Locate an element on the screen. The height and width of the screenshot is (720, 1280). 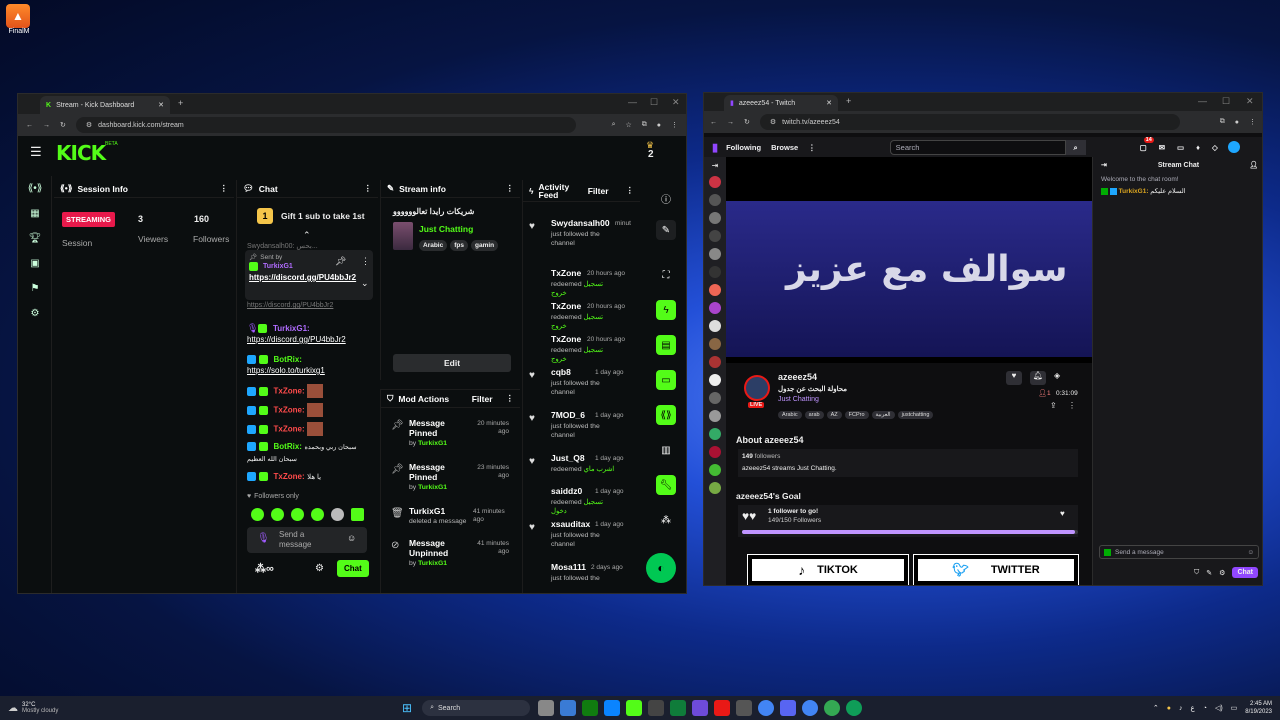
activity-menu-icon: ⋮ is located at coordinates (630, 190).